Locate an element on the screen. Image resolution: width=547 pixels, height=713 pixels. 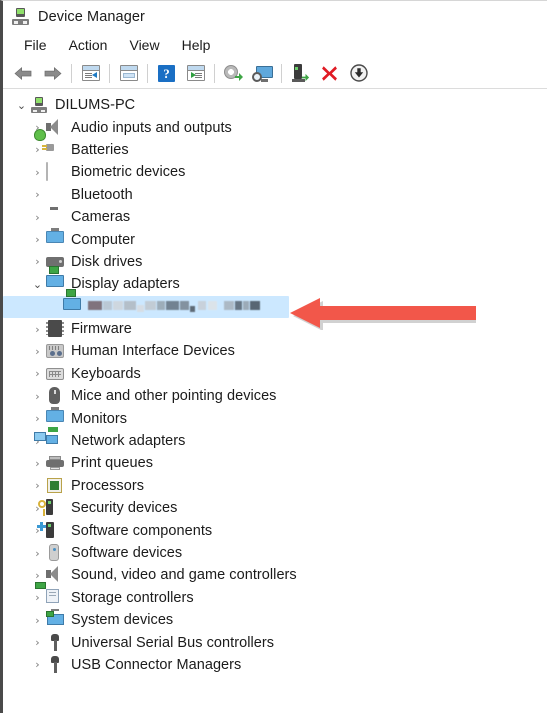
forward-icon is located at coordinates (53, 73).